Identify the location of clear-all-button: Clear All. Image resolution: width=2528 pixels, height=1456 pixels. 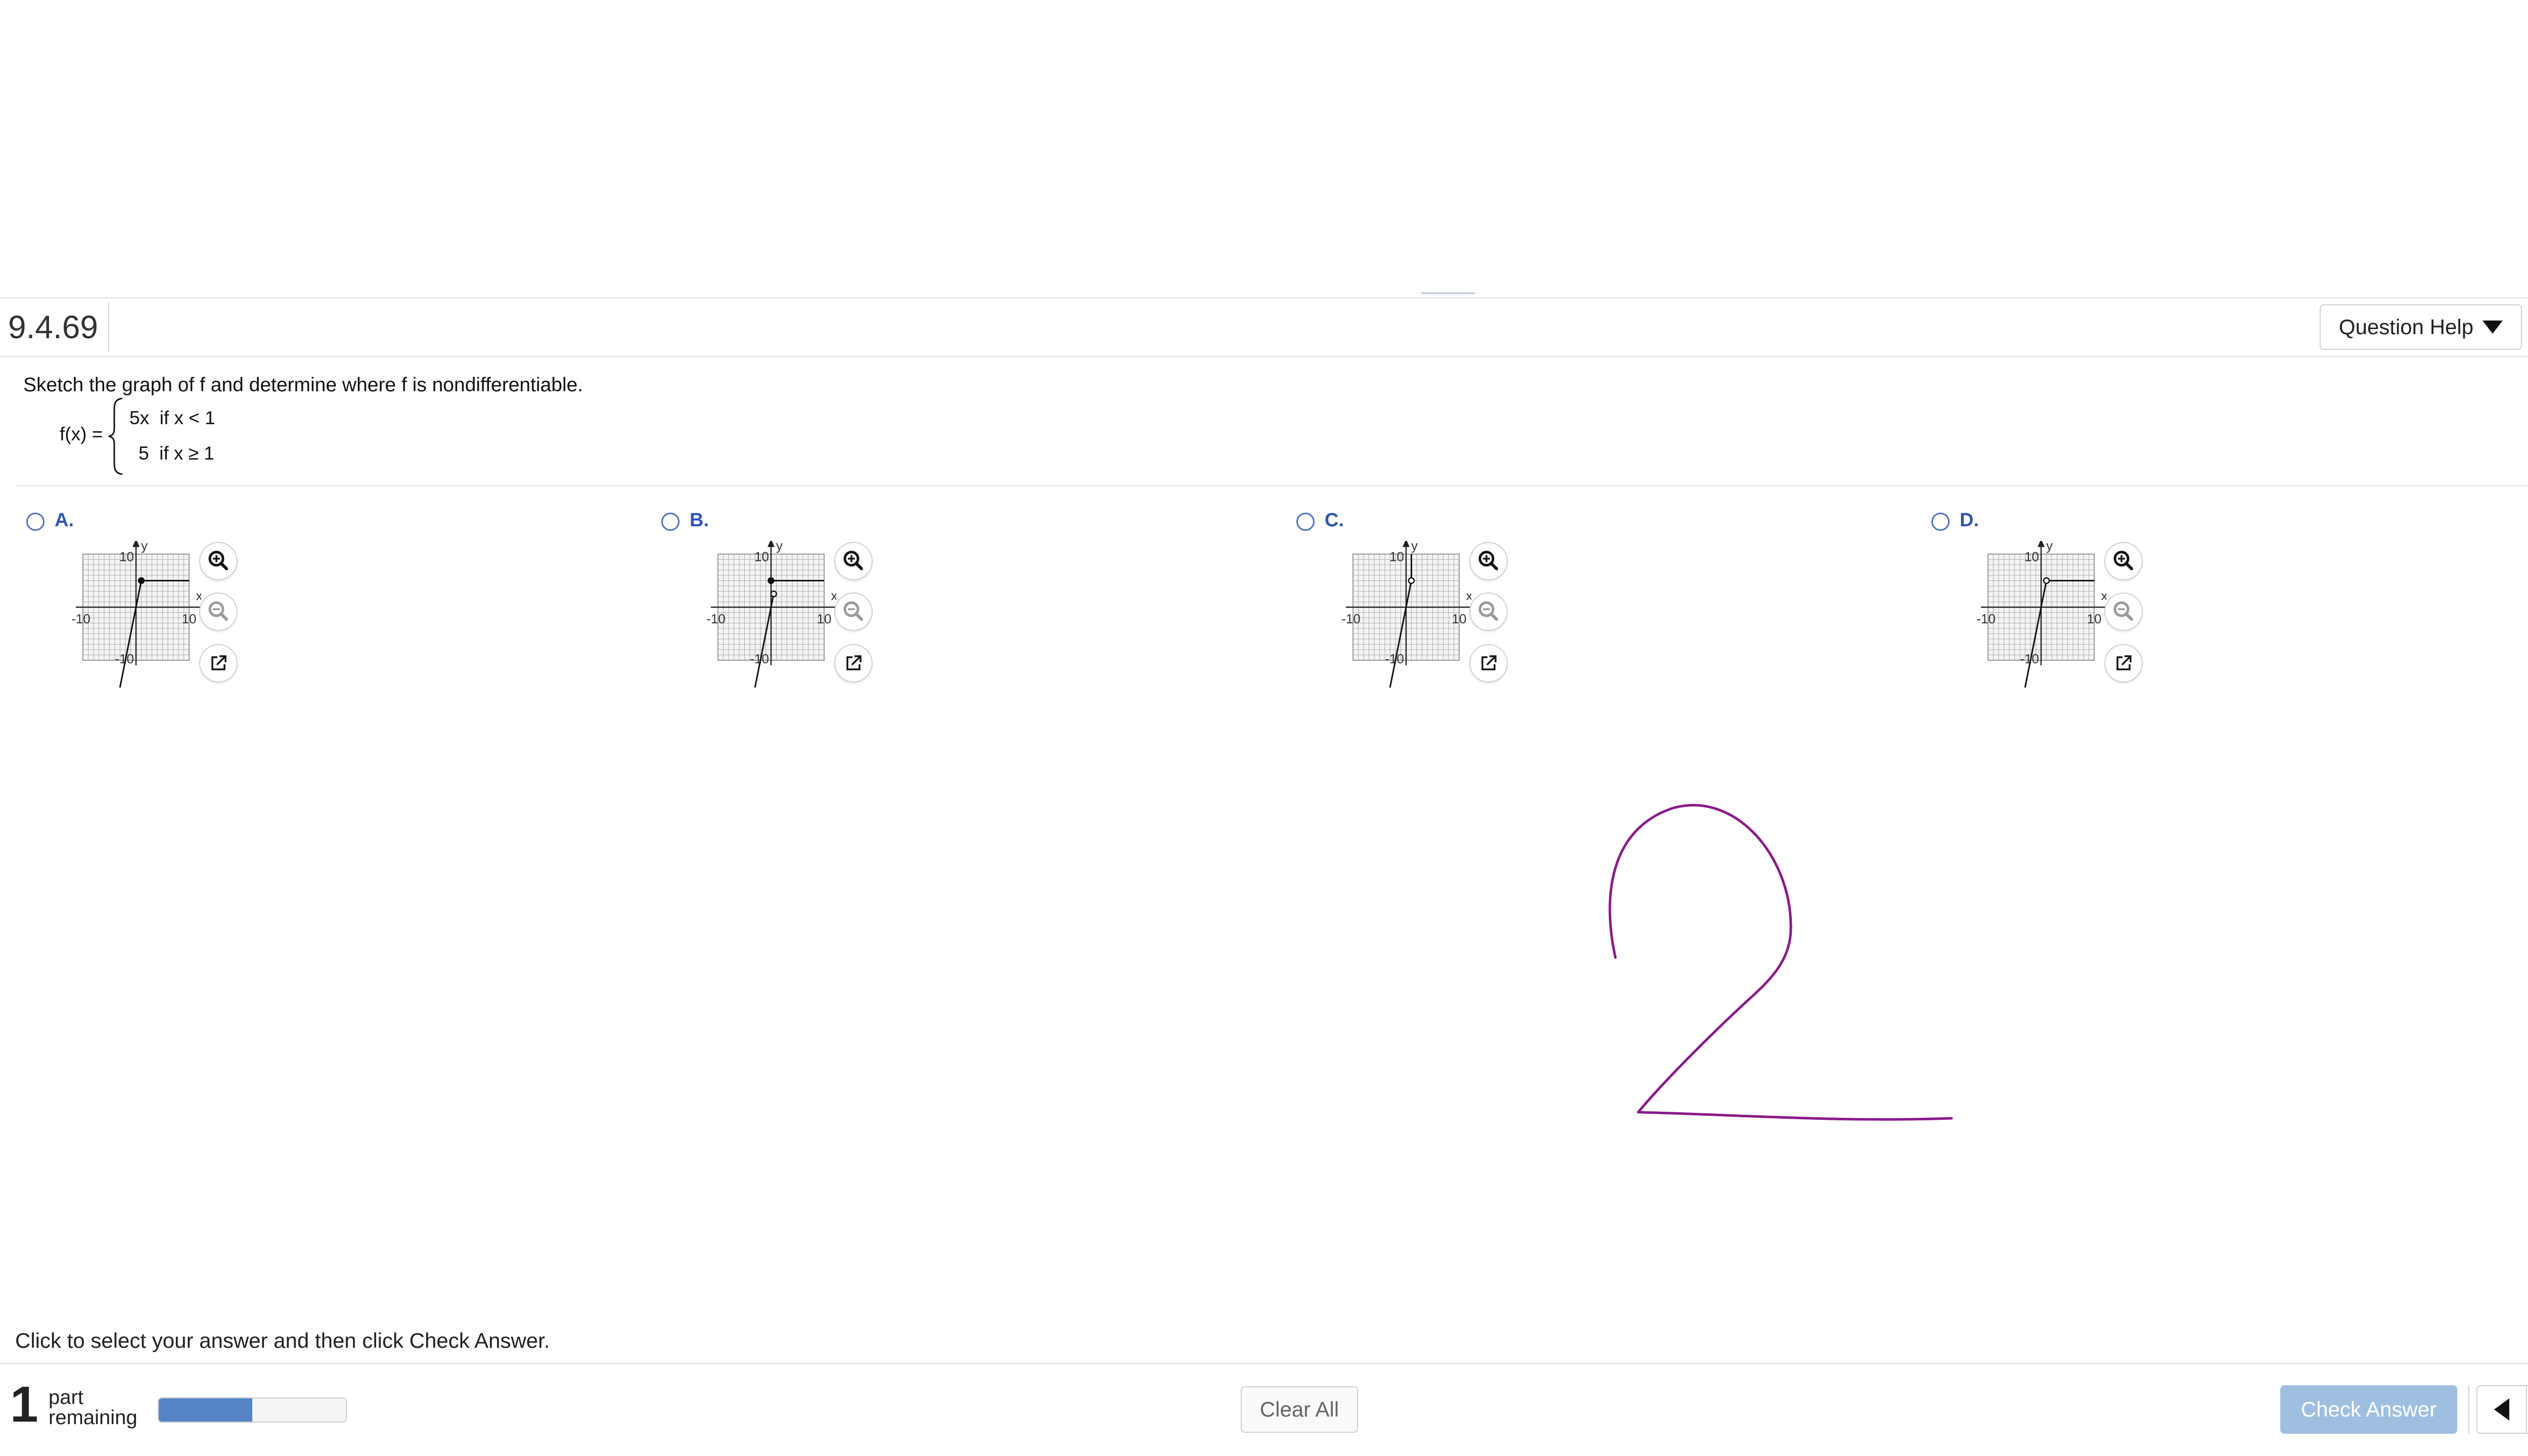
(1300, 1409).